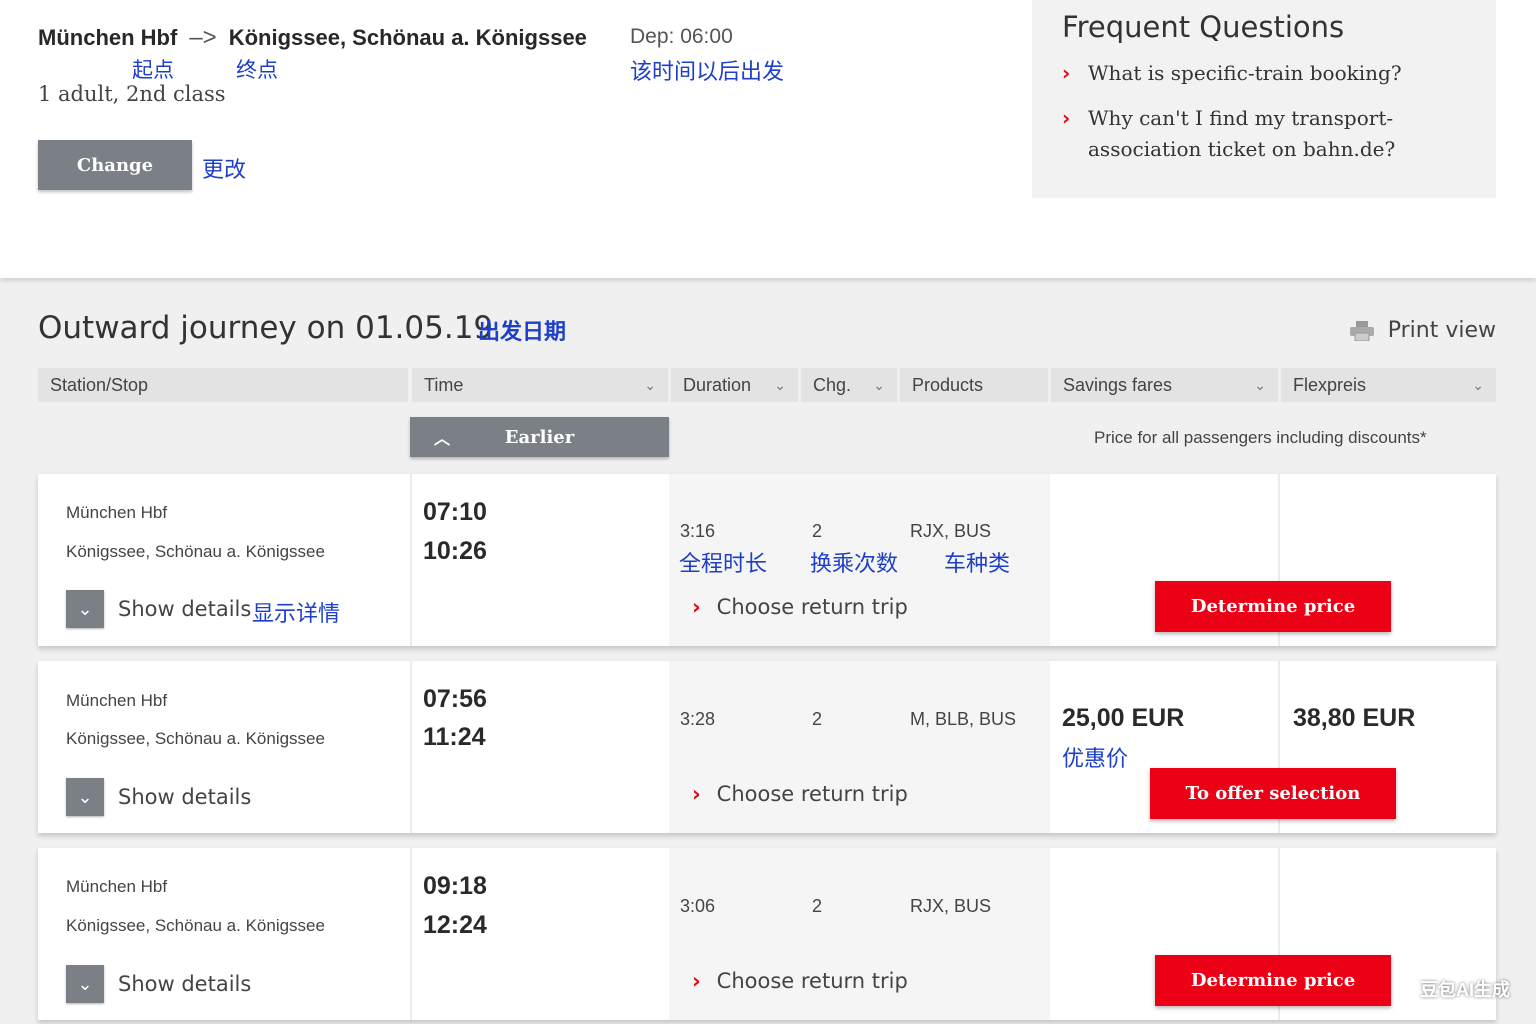 Image resolution: width=1536 pixels, height=1024 pixels. I want to click on arrival-time: 12:24, so click(455, 925).